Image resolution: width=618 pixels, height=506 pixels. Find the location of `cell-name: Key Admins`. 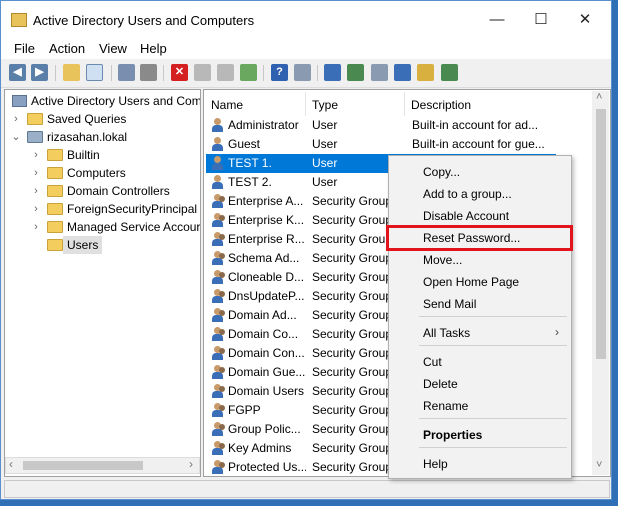

cell-name: Key Admins is located at coordinates (260, 448).